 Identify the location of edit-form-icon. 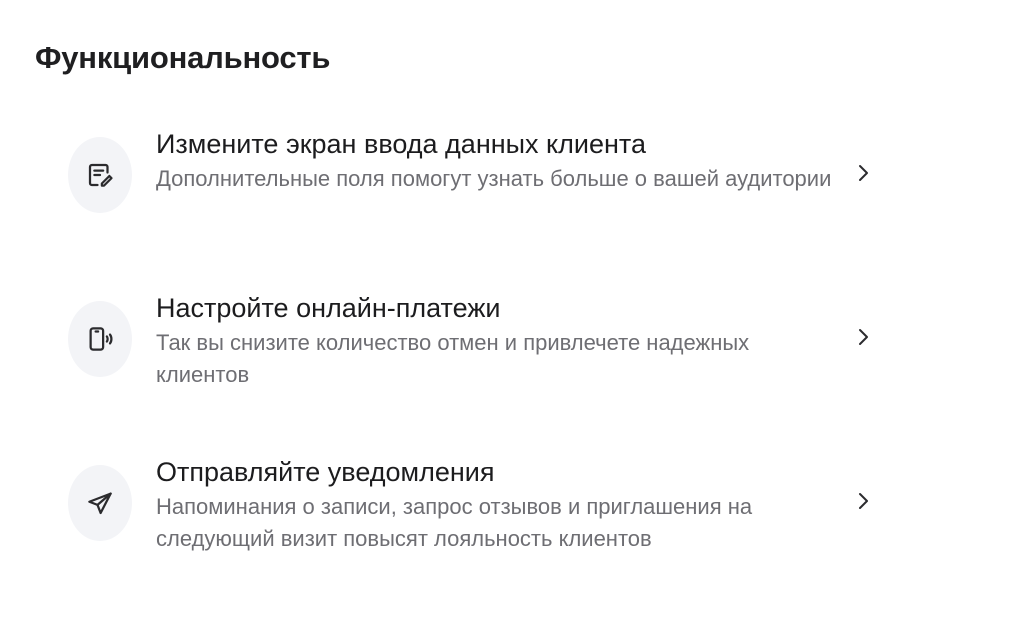
(100, 175).